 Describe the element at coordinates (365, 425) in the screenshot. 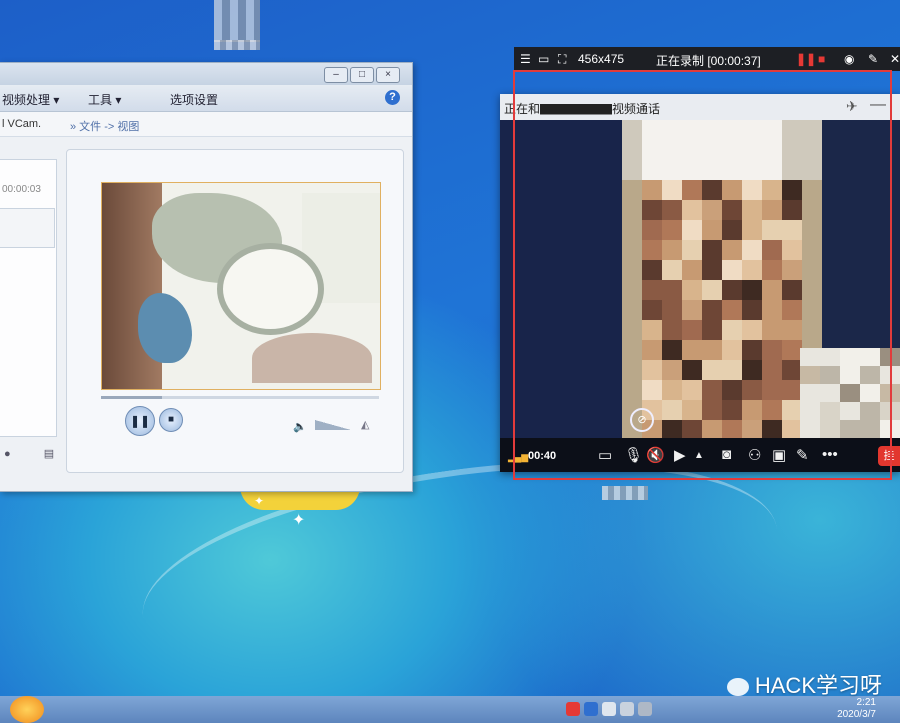

I see `volume-max-icon: ◭` at that location.